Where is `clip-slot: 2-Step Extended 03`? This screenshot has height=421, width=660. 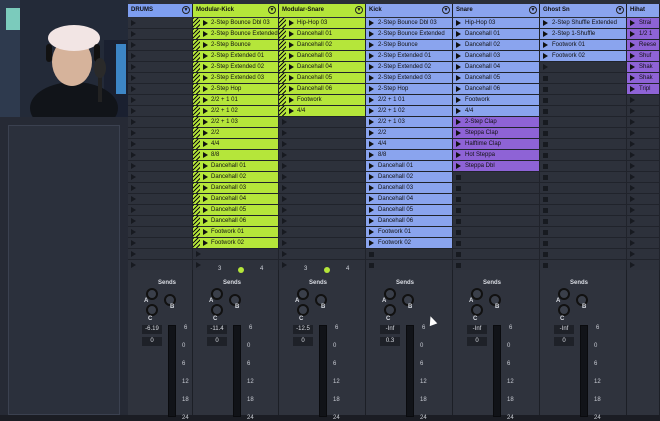 clip-slot: 2-Step Extended 03 is located at coordinates (409, 78).